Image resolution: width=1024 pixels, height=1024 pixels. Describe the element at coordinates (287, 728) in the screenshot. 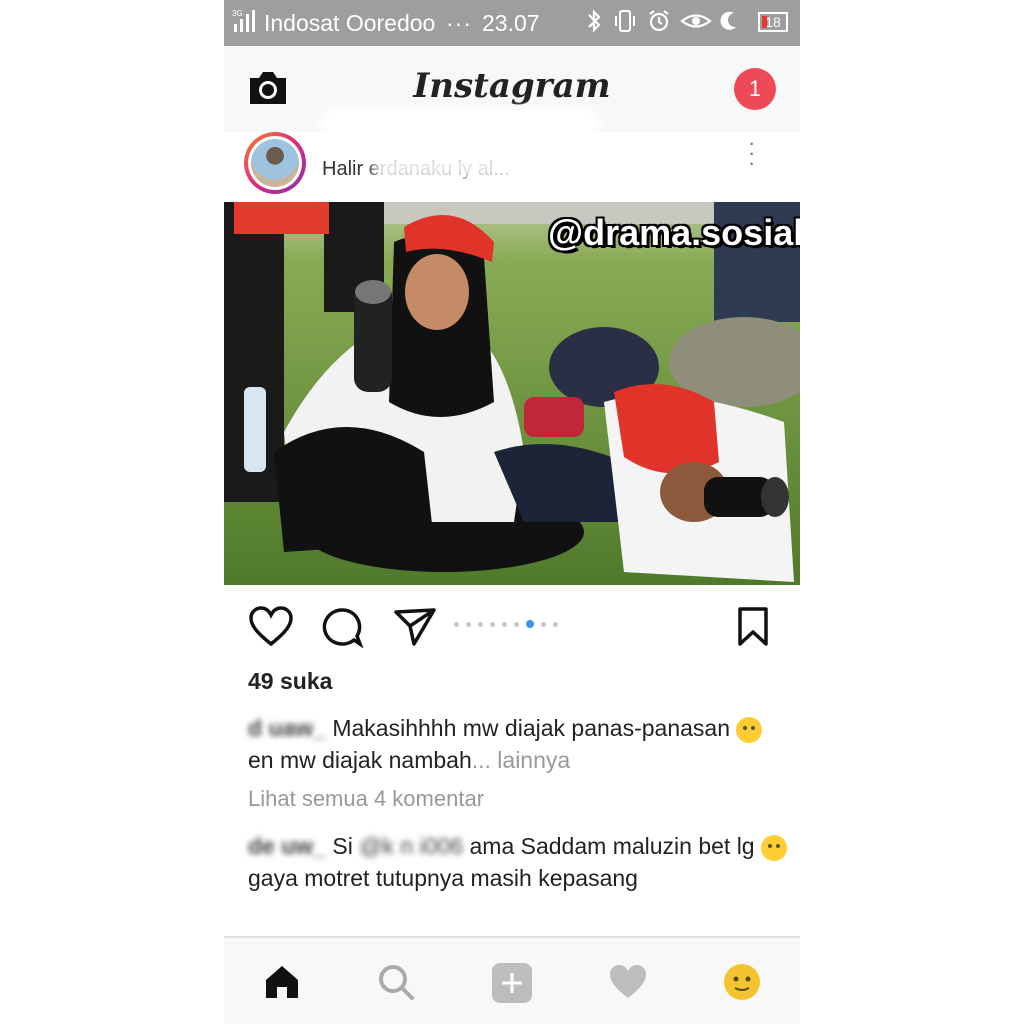

I see `caption-username: d uaw_` at that location.